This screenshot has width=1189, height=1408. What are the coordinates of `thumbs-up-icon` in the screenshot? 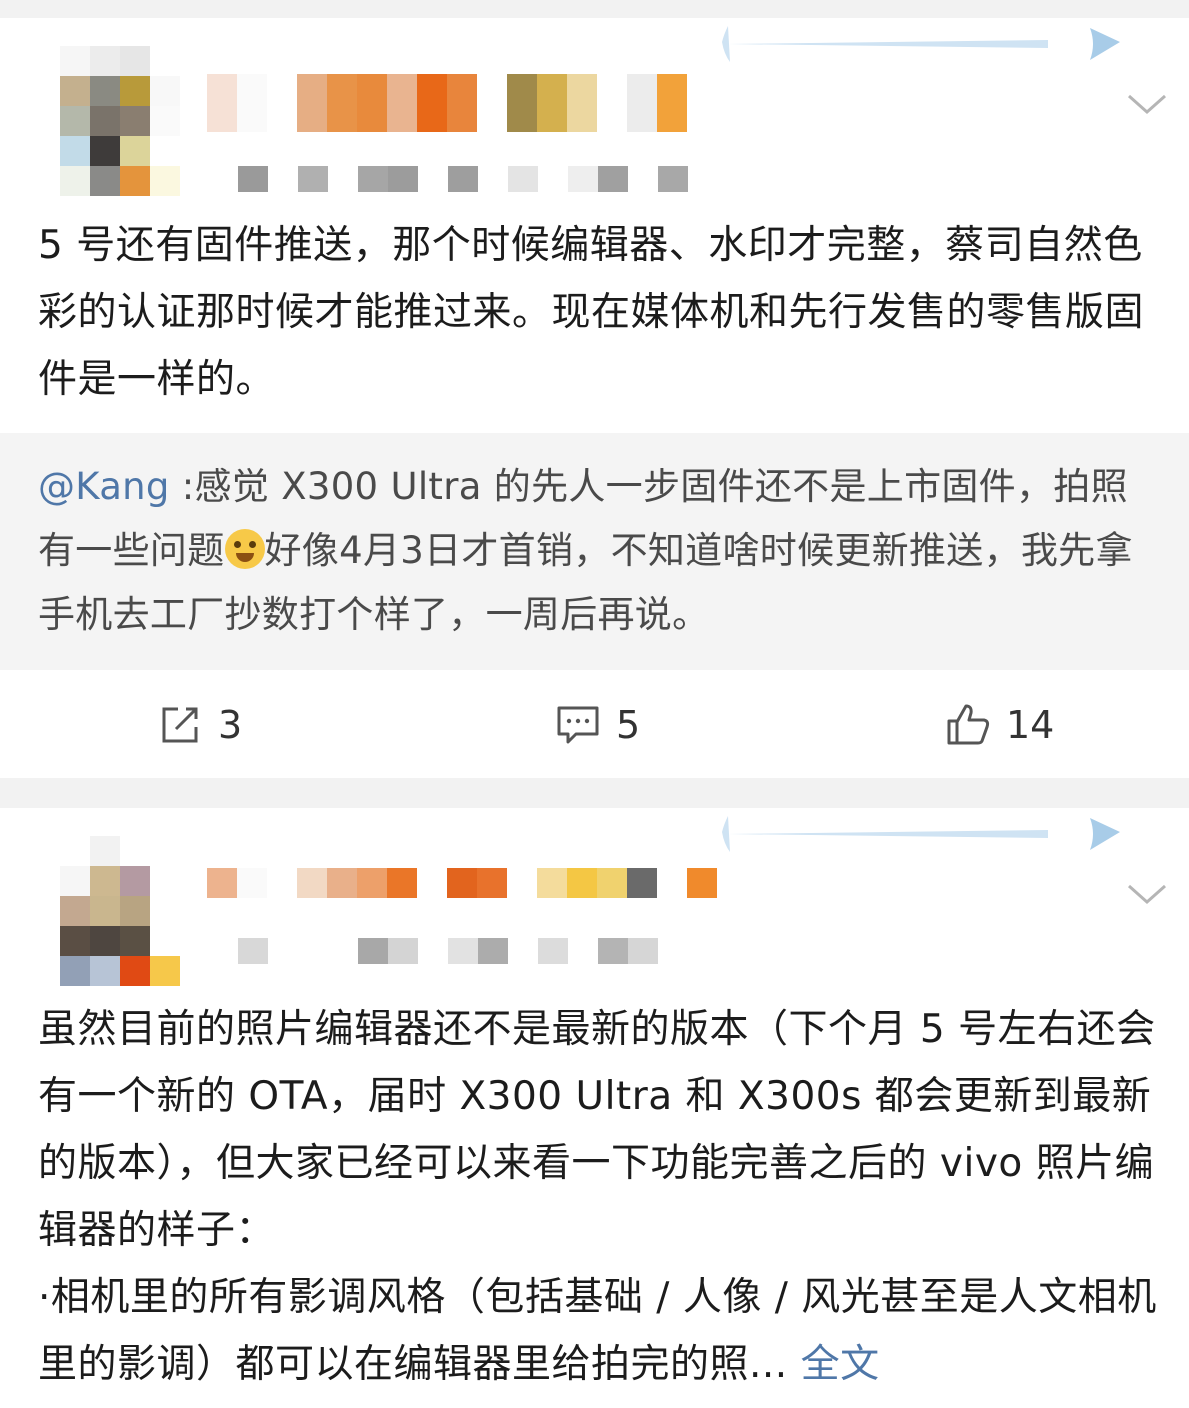 It's located at (968, 724).